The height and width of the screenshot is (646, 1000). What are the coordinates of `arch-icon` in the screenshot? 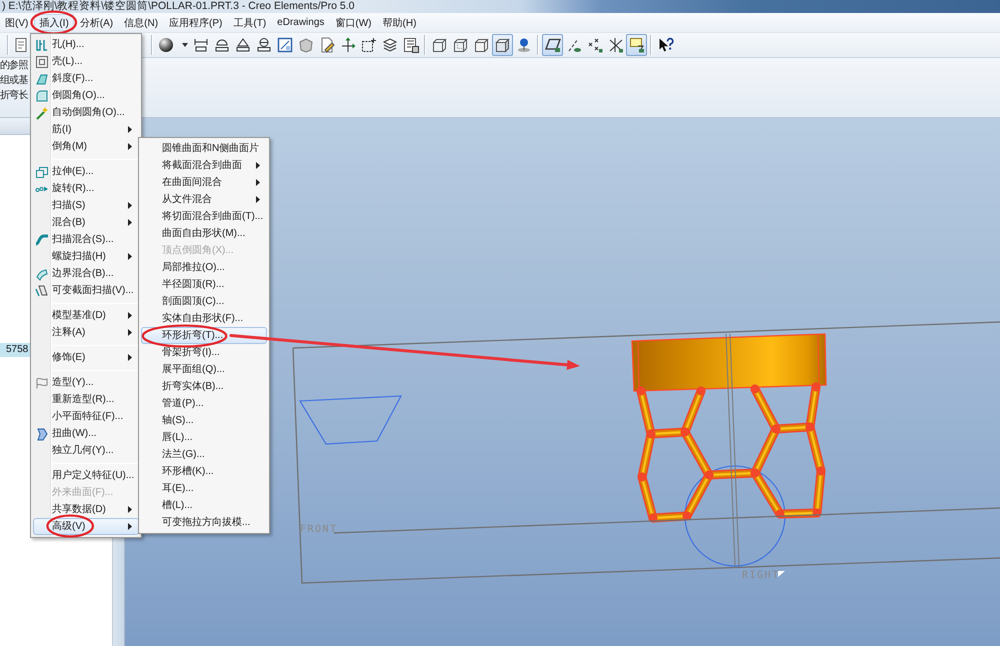 It's located at (222, 45).